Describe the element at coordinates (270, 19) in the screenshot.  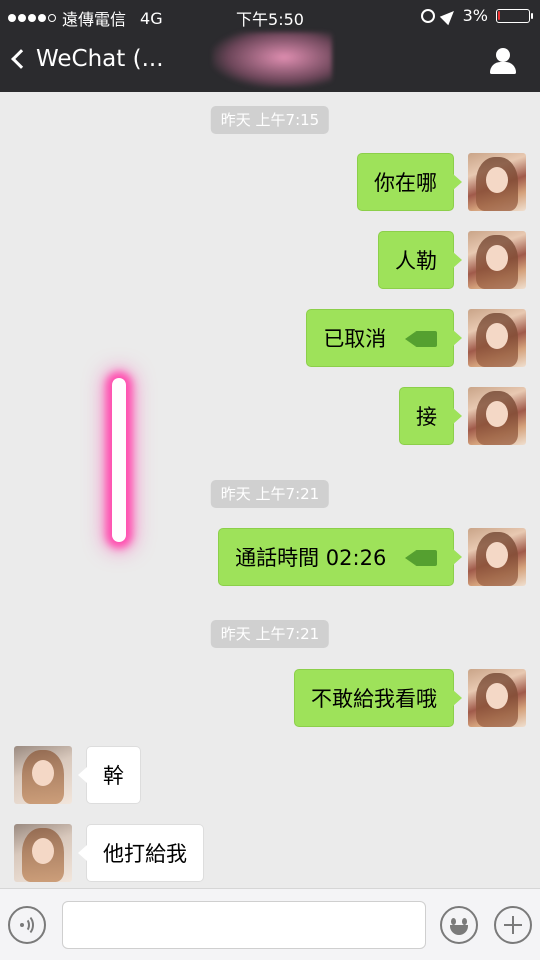
I see `status-time: 下午5:50` at that location.